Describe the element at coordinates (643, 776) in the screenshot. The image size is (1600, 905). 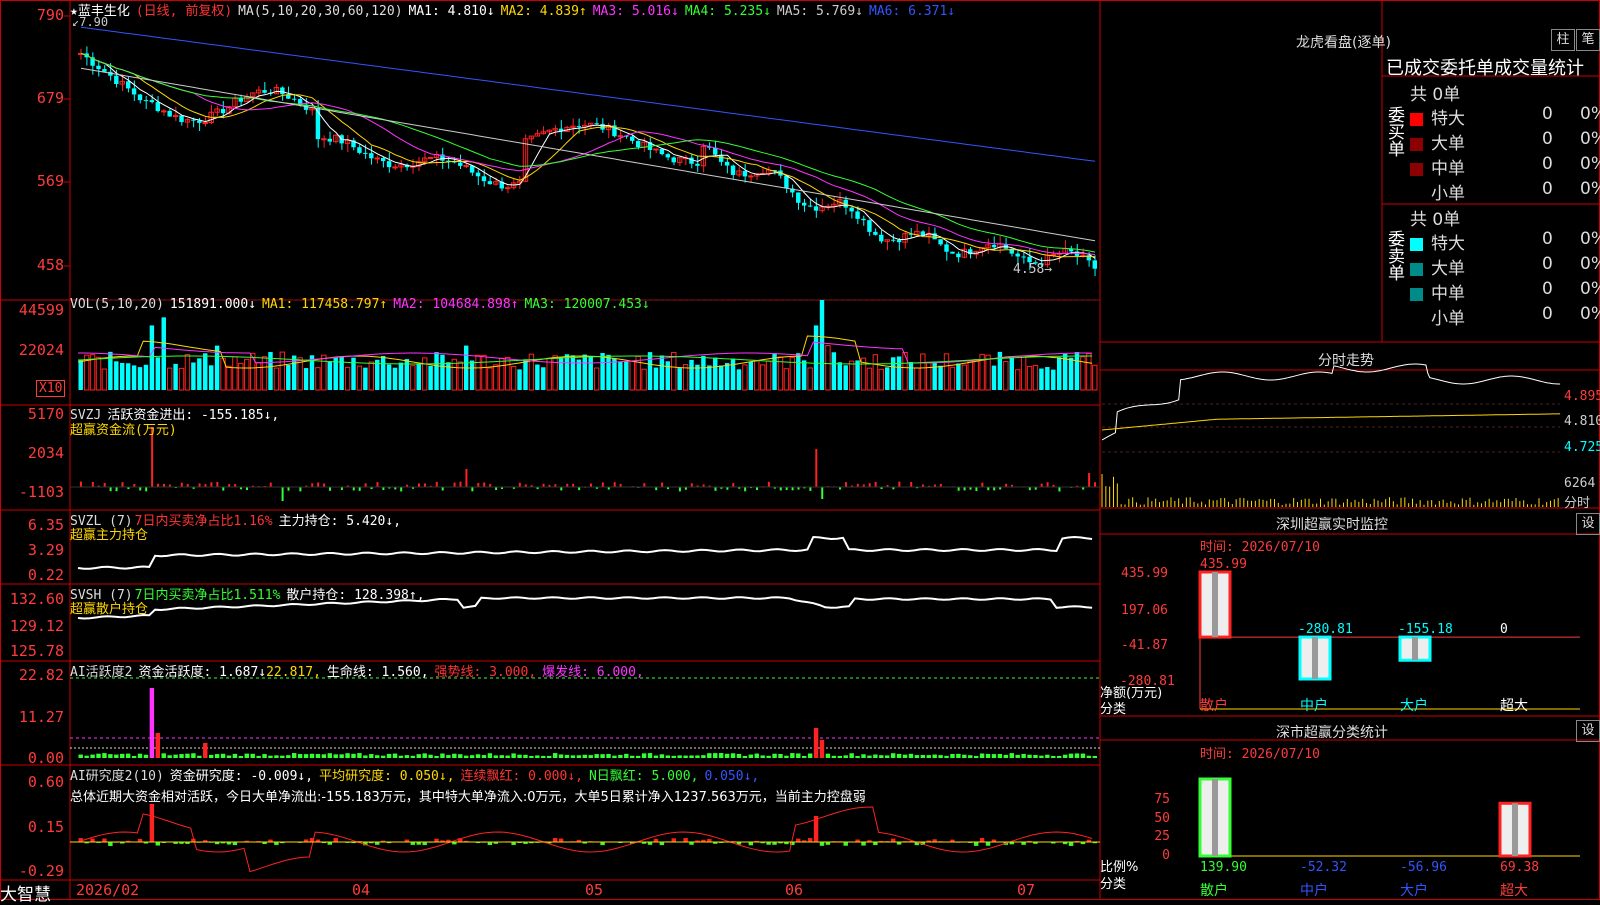
I see `ai2-t4: N日飘红: 5.000,` at that location.